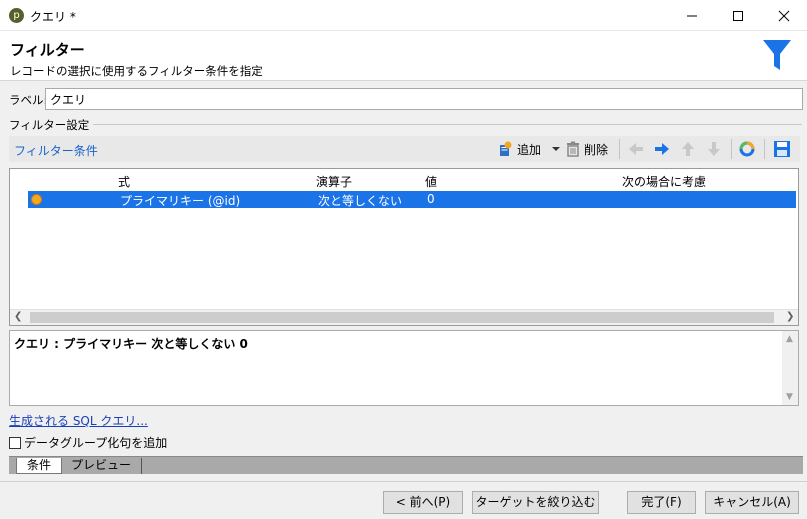 The image size is (807, 519). Describe the element at coordinates (404, 368) in the screenshot. I see `filter-description-box: クエリ : プライマリキー 次と等しくない 0 ▲ ▼` at that location.